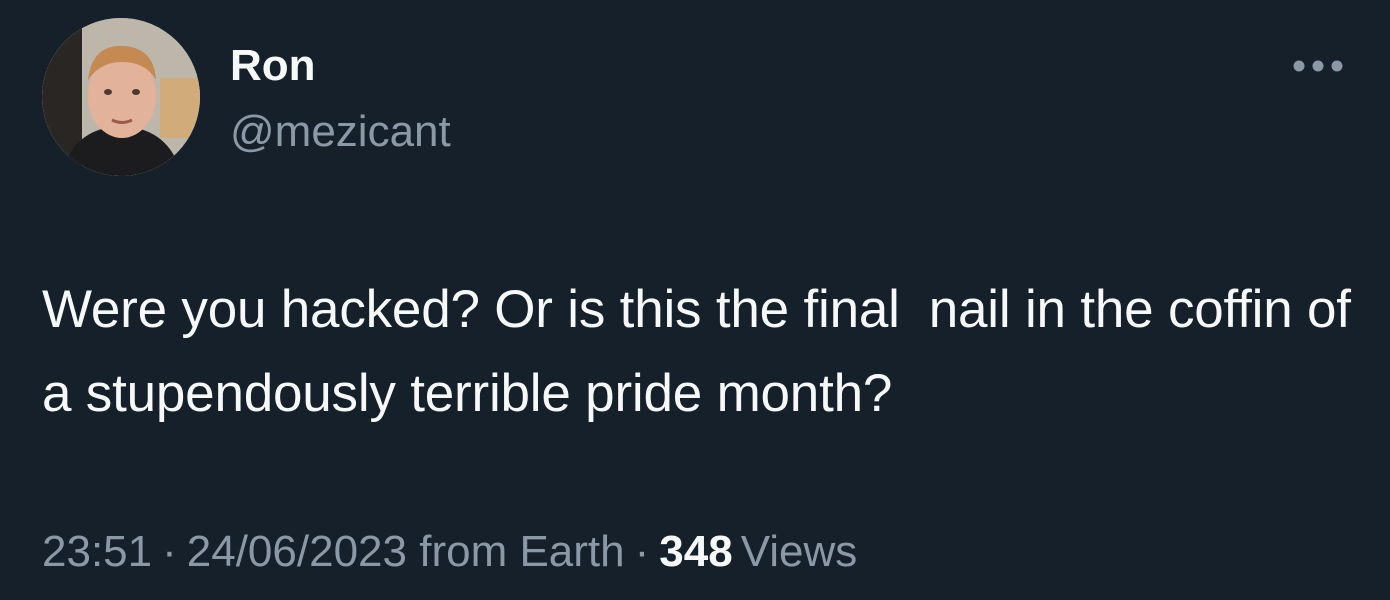 Image resolution: width=1390 pixels, height=600 pixels. What do you see at coordinates (799, 551) in the screenshot?
I see `views-label: Views` at bounding box center [799, 551].